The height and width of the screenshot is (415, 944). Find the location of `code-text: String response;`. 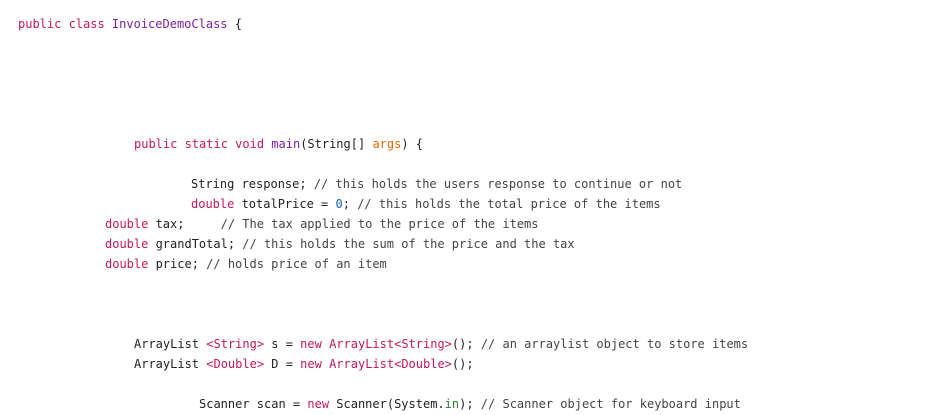

code-text: String response; is located at coordinates (252, 184).